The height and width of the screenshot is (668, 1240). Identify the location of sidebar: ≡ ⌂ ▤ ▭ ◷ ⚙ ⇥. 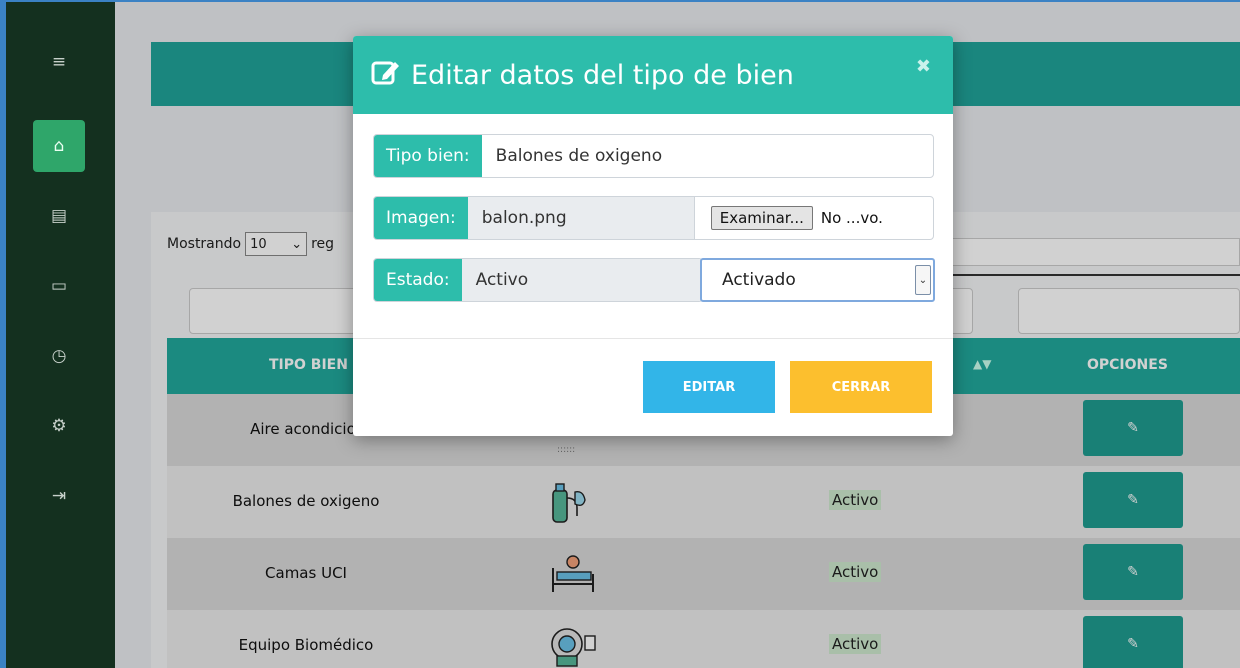
(60, 335).